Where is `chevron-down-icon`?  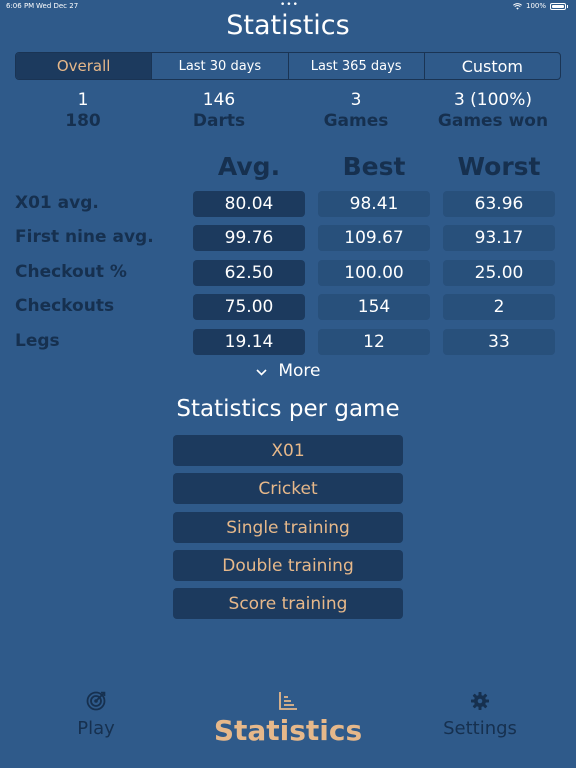 chevron-down-icon is located at coordinates (263, 372).